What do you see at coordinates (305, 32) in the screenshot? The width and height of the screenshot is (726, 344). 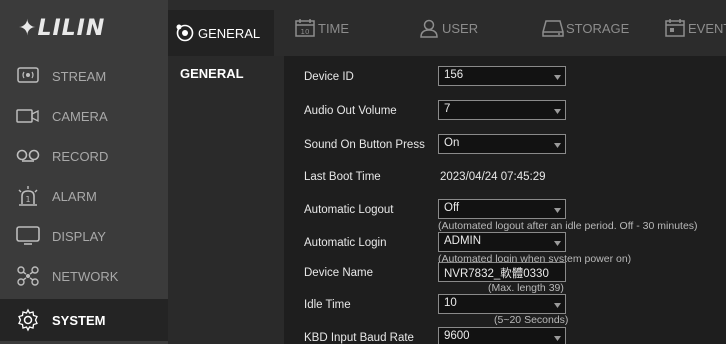 I see `svg-text: 10` at bounding box center [305, 32].